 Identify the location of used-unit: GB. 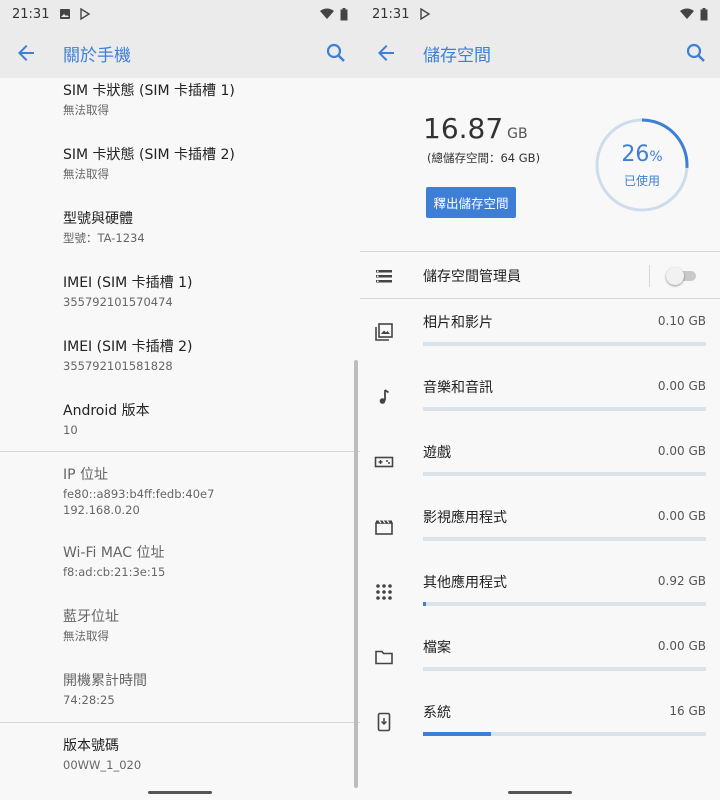
(517, 134).